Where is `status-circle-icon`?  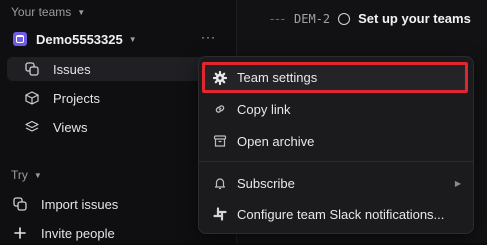
status-circle-icon is located at coordinates (344, 18).